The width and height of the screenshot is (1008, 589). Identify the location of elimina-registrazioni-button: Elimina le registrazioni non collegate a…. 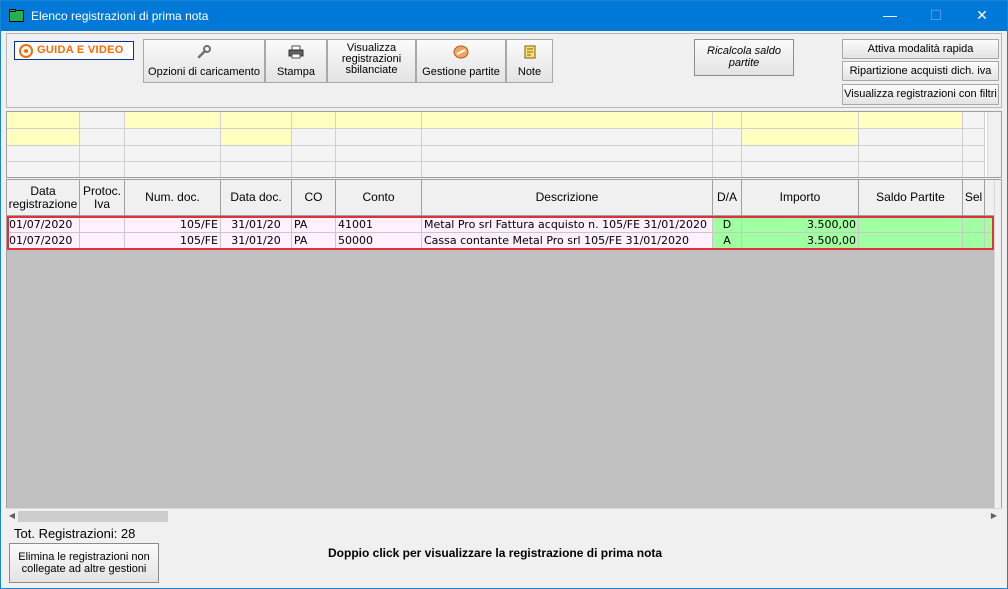
(84, 563).